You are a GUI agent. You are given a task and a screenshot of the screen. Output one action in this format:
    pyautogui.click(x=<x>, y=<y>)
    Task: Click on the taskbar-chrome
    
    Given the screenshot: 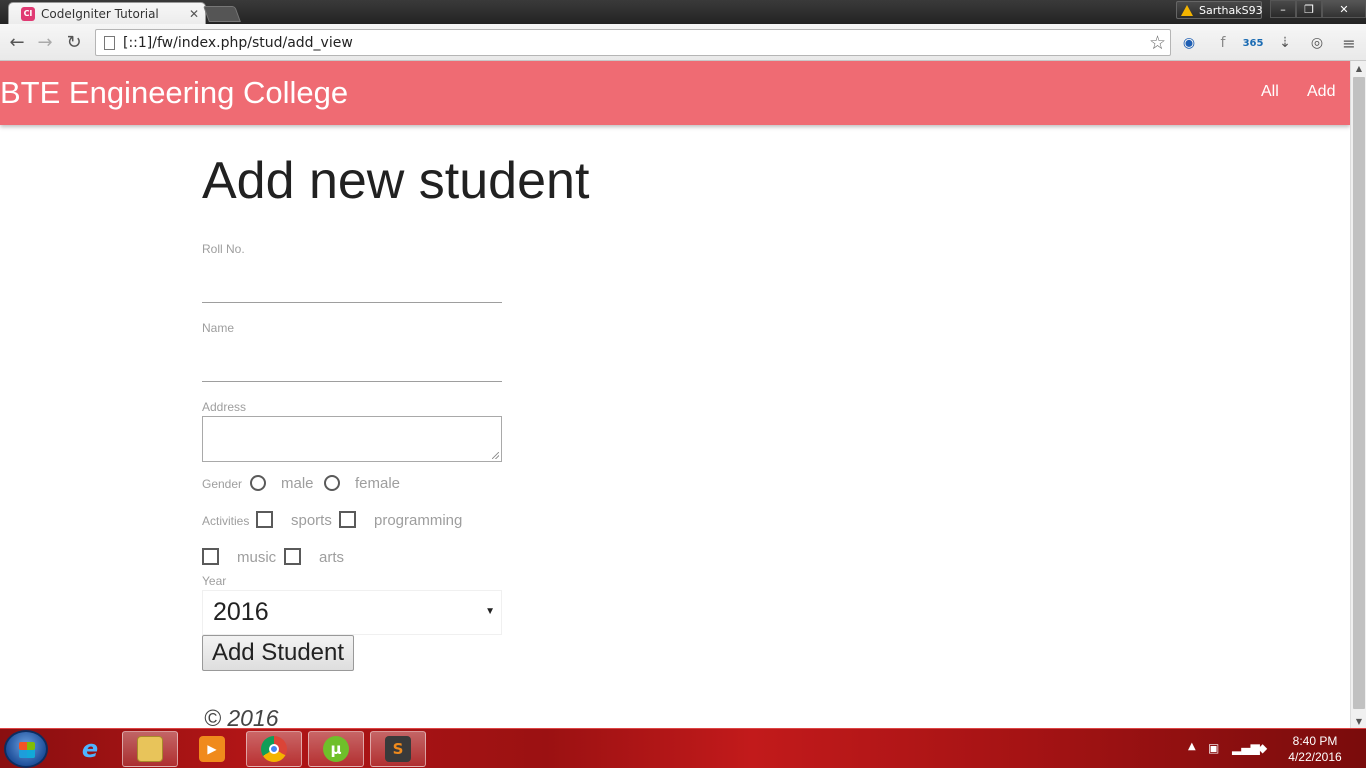 What is the action you would take?
    pyautogui.click(x=274, y=749)
    